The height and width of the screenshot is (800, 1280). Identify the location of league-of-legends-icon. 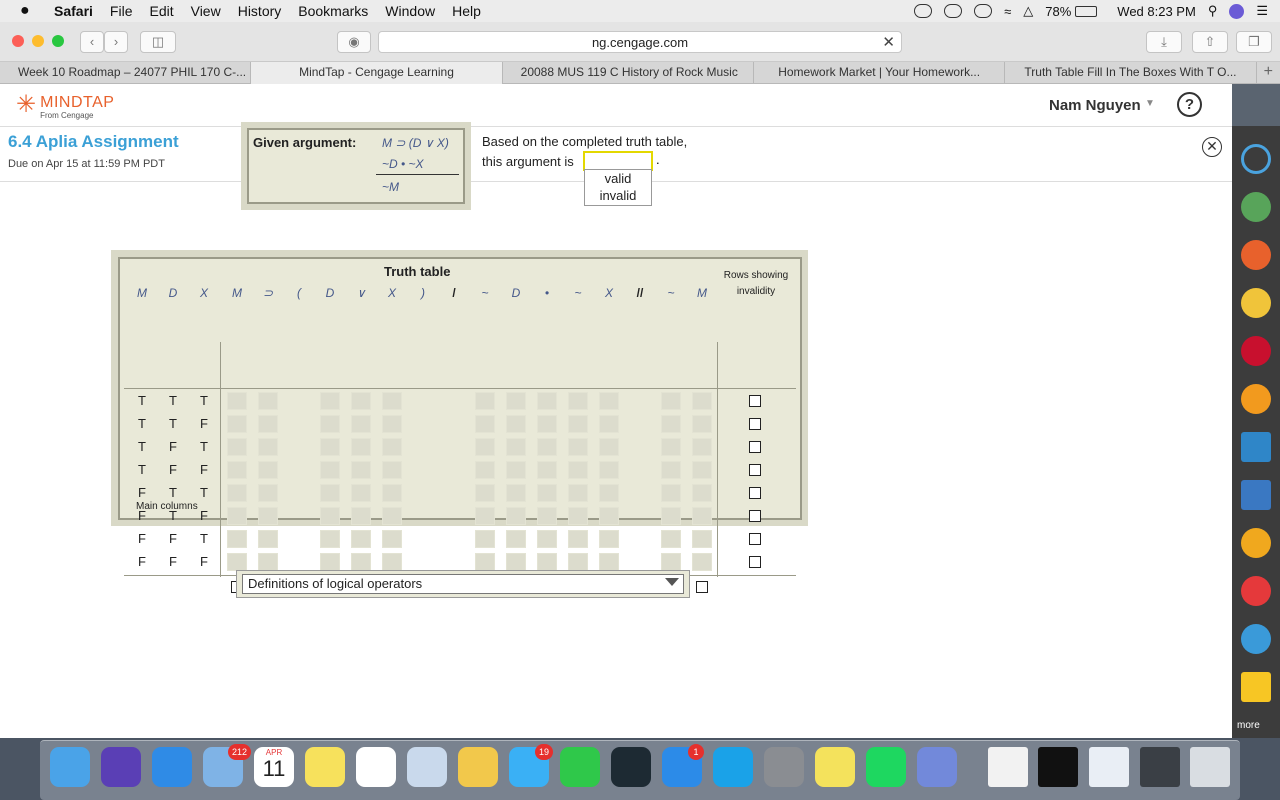
(631, 767).